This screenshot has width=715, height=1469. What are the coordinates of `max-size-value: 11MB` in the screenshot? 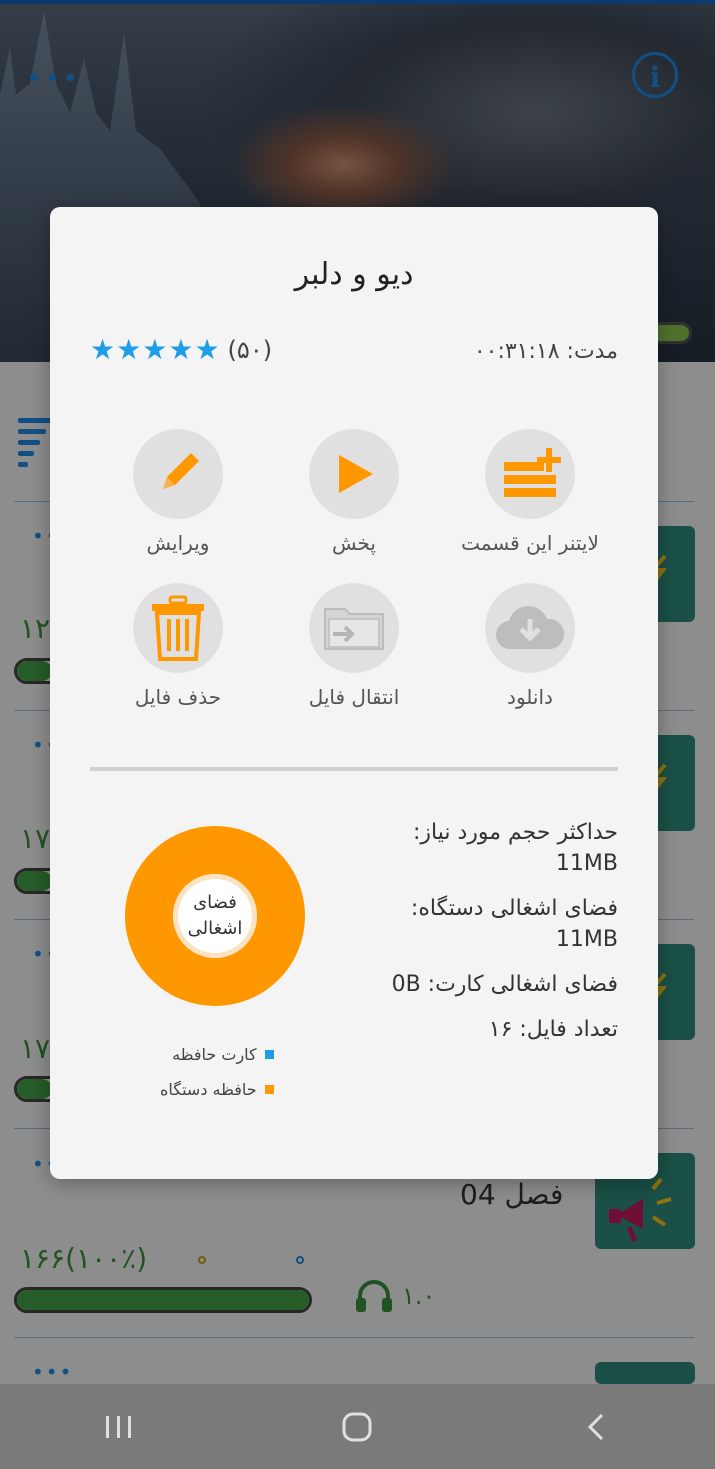 It's located at (586, 863).